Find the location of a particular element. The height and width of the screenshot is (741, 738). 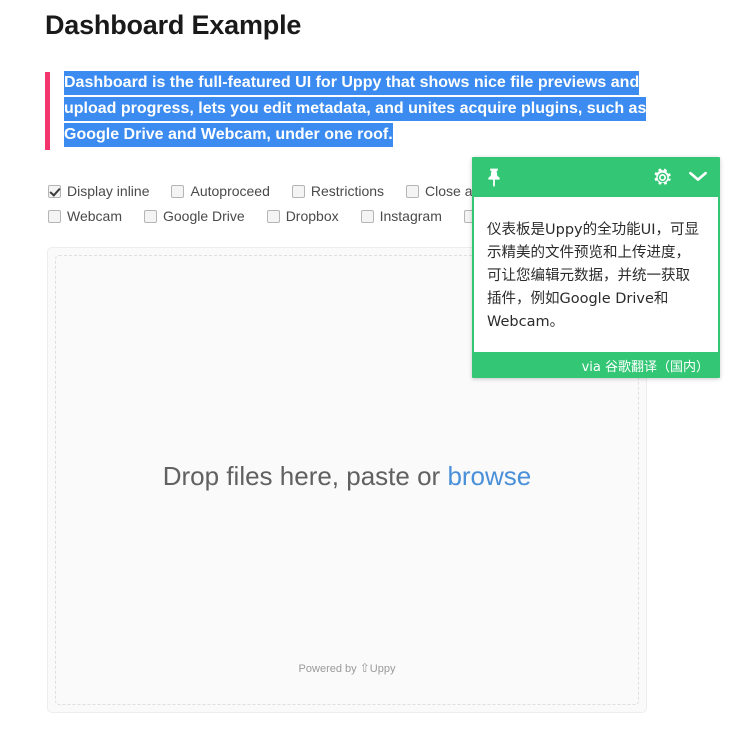

chevron-down-icon is located at coordinates (698, 177).